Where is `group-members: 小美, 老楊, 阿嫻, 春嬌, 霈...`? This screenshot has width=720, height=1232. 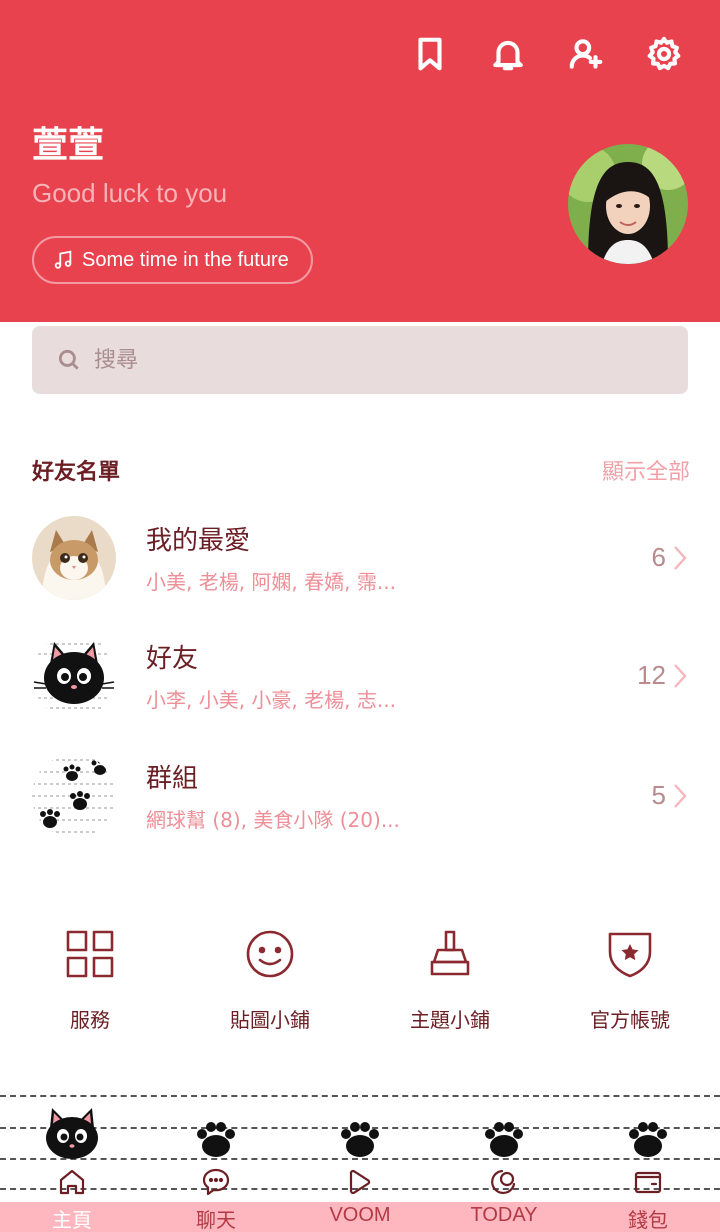
group-members: 小美, 老楊, 阿嫻, 春嬌, 霈... is located at coordinates (271, 582).